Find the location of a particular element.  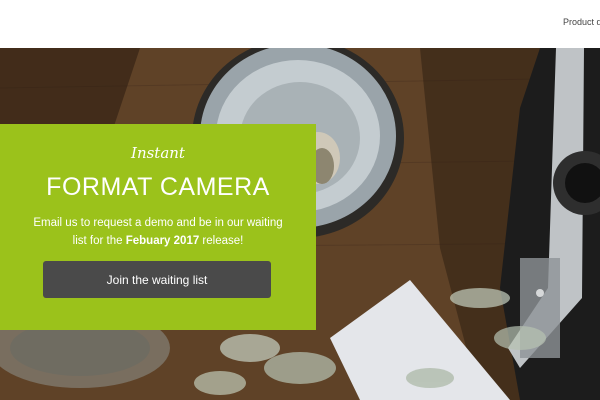

top-navigation-bar: Product d is located at coordinates (300, 24).